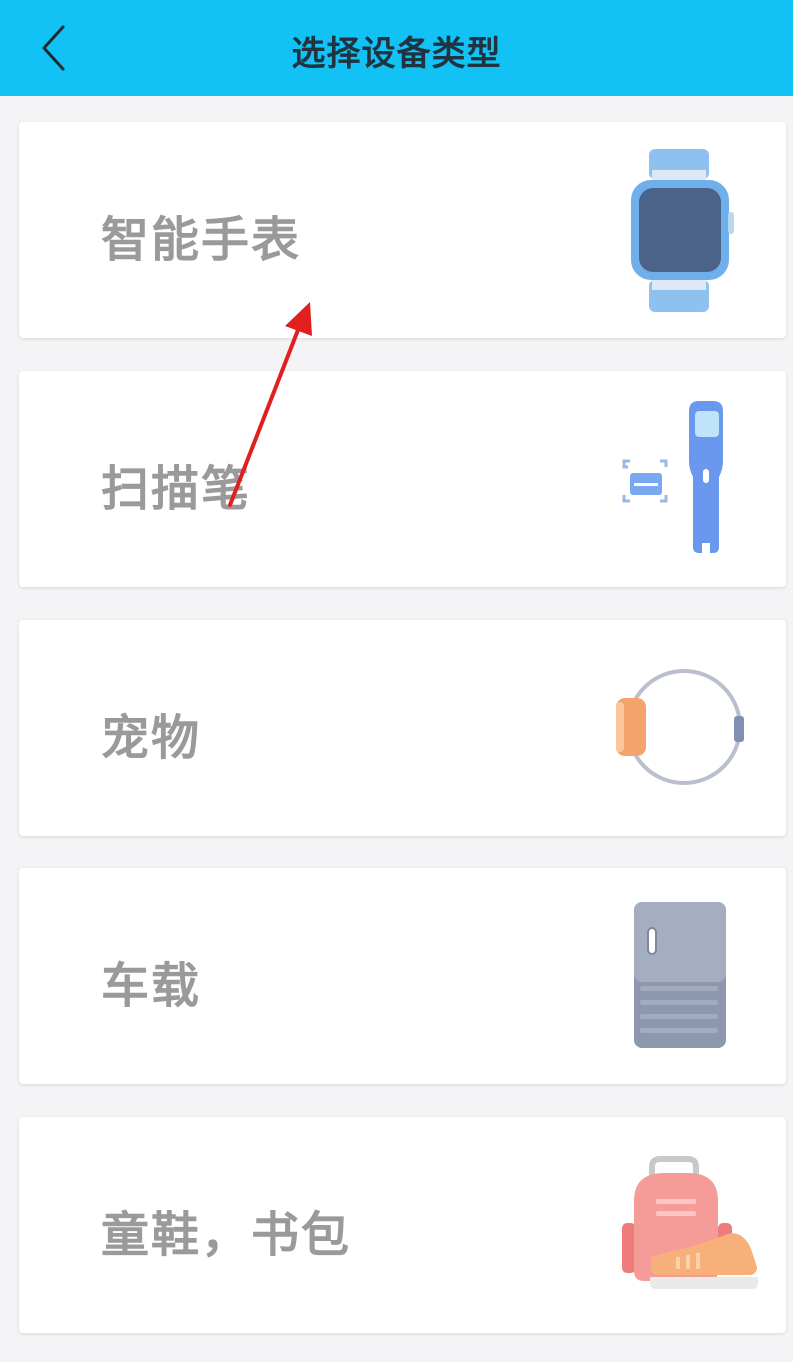 The height and width of the screenshot is (1362, 793). I want to click on page-title: 选择设备类型, so click(396, 54).